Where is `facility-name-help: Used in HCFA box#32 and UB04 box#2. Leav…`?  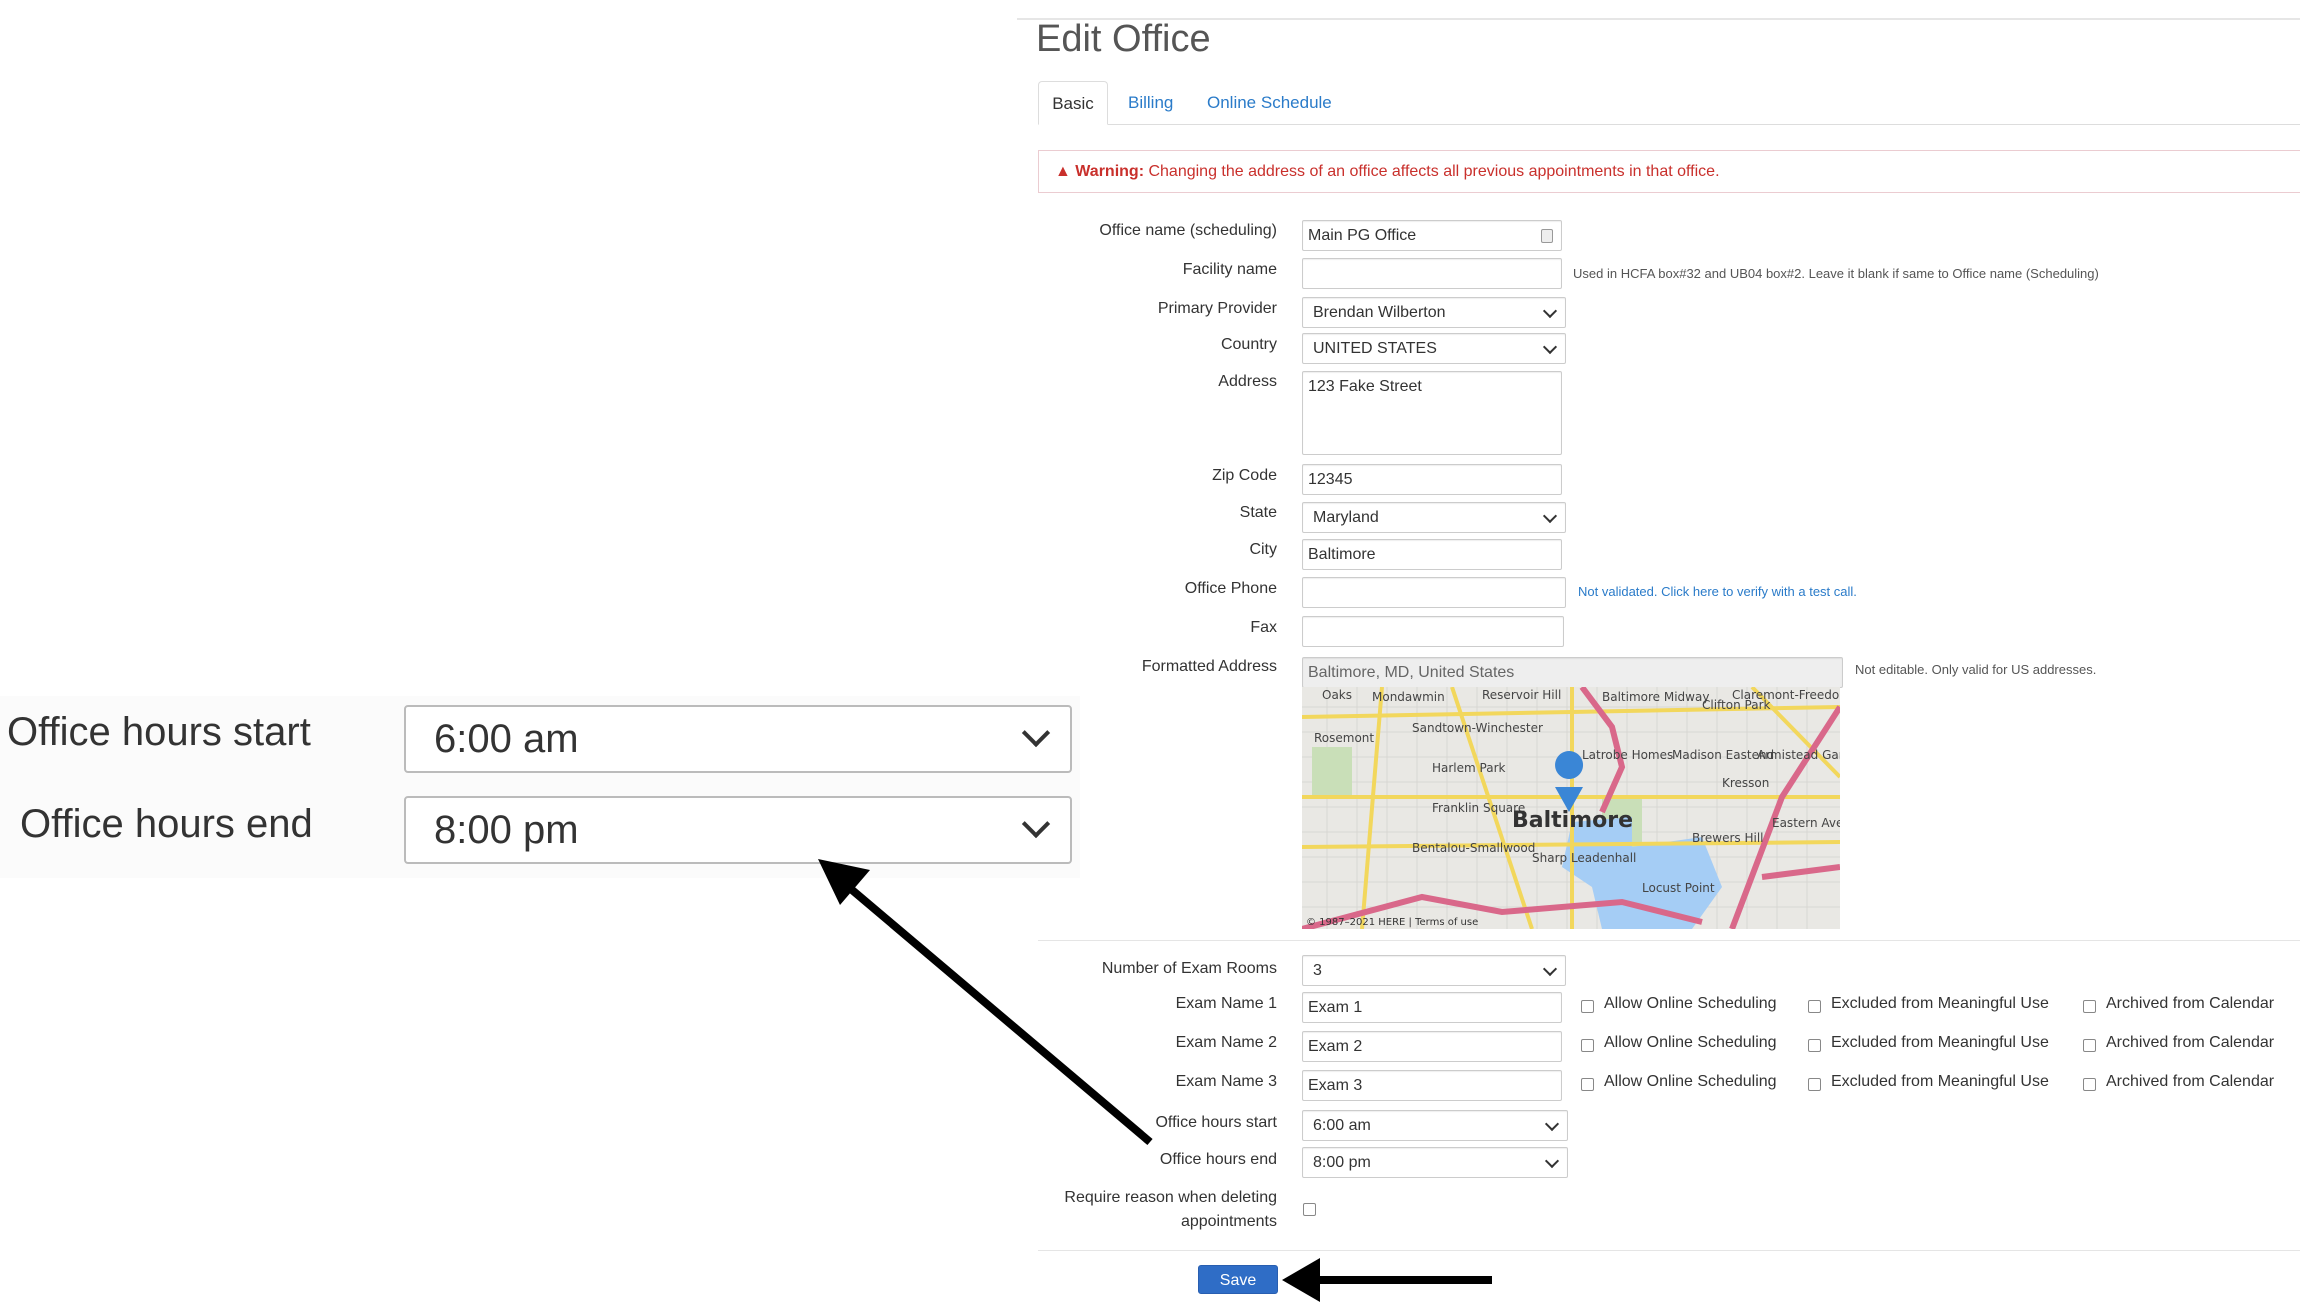
facility-name-help: Used in HCFA box#32 and UB04 box#2. Leav… is located at coordinates (1836, 273).